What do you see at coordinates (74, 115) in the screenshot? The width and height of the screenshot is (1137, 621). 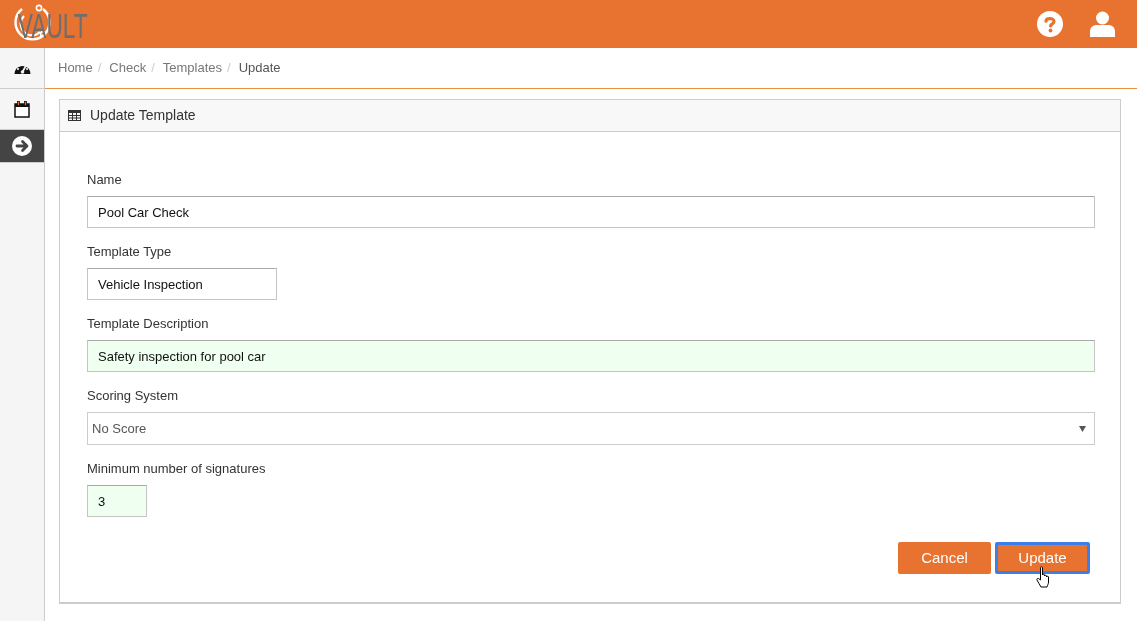 I see `table-icon` at bounding box center [74, 115].